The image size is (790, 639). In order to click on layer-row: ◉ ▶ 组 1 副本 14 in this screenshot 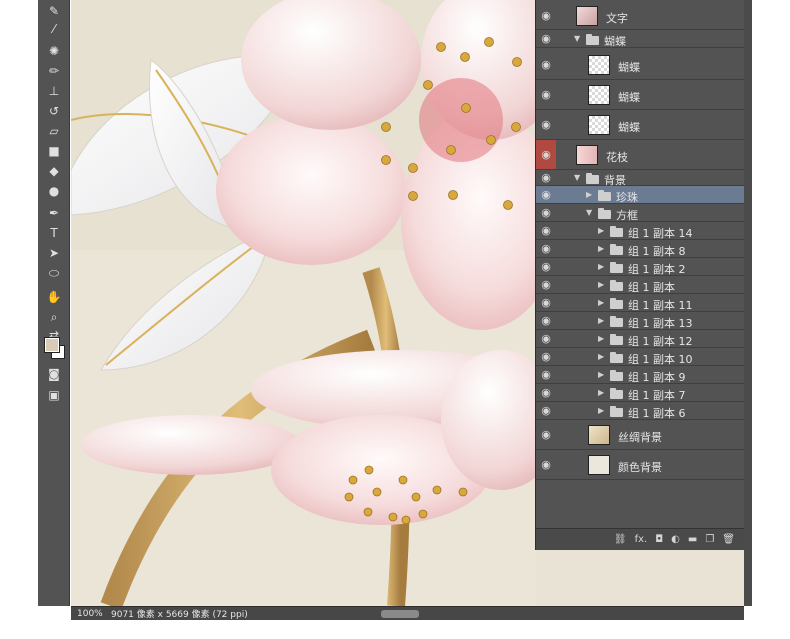, I will do `click(640, 231)`.